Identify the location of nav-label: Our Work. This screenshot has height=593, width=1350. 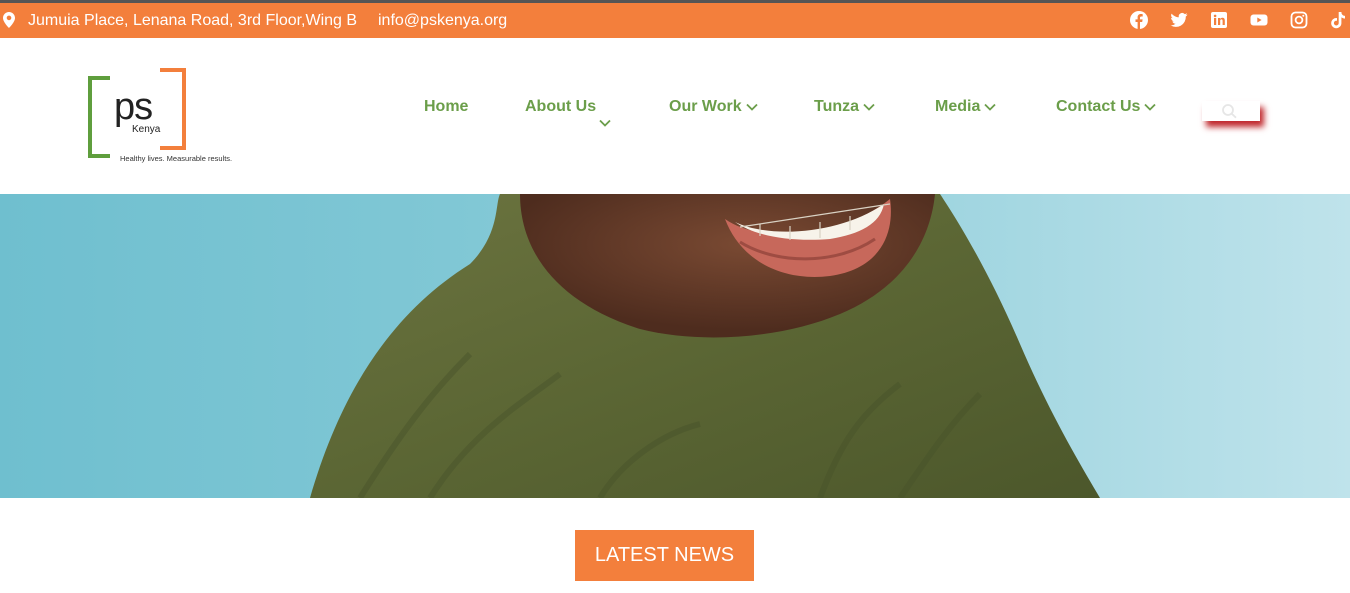
(705, 106).